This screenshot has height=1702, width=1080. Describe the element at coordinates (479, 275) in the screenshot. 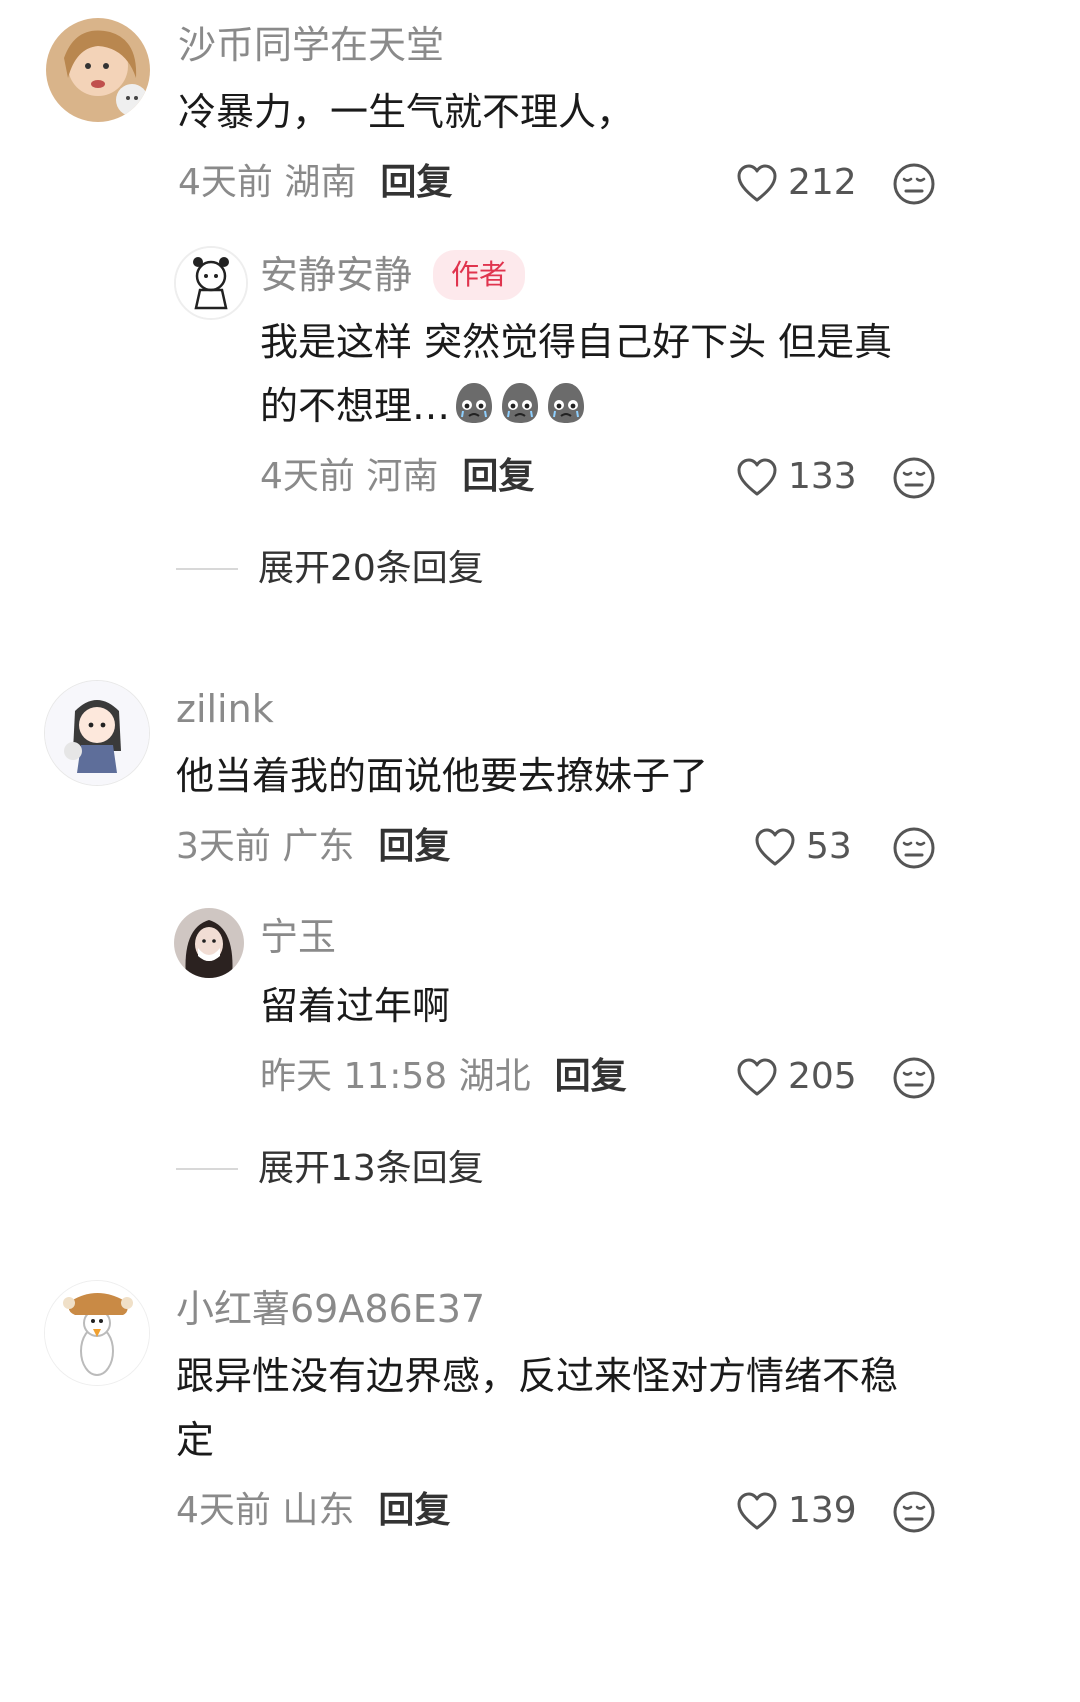

I see `author-badge: 作者` at that location.